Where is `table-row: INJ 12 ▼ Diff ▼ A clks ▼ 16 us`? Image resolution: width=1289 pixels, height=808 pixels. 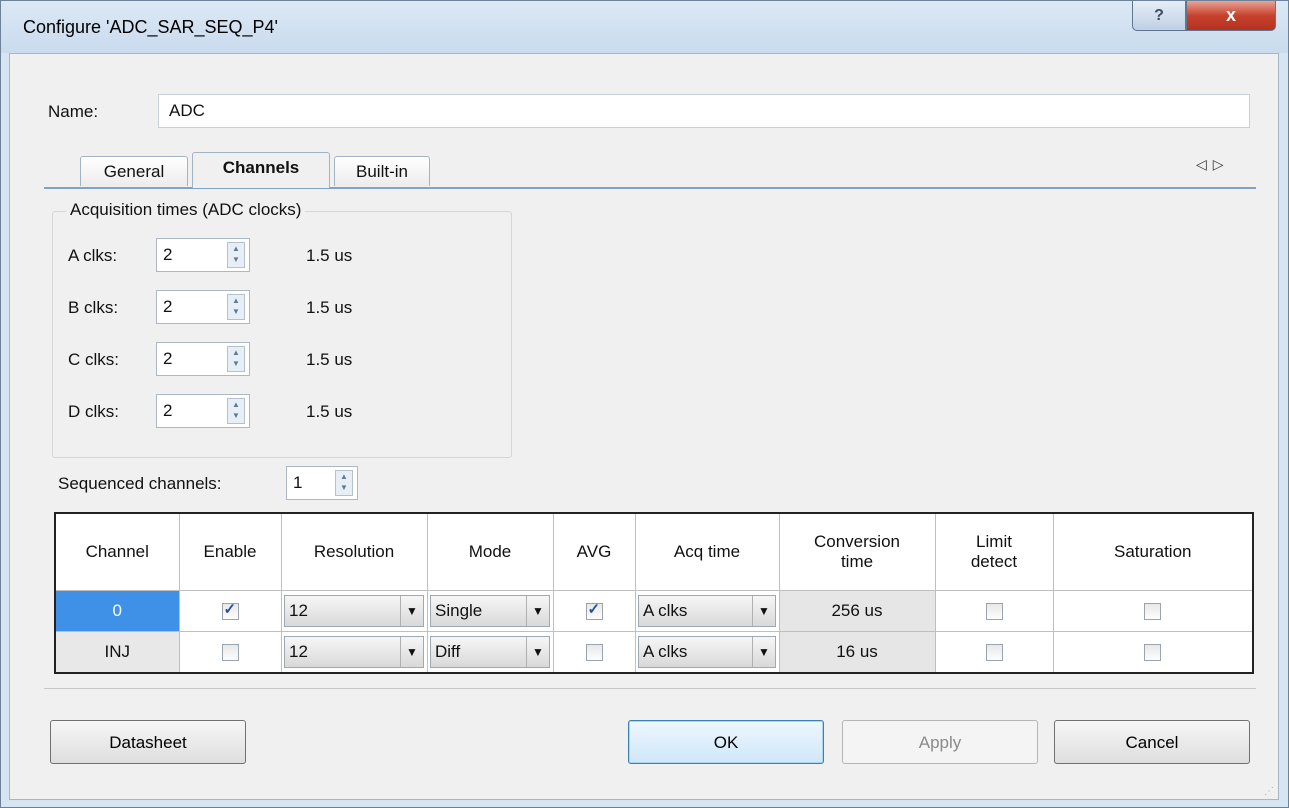
table-row: INJ 12 ▼ Diff ▼ A clks ▼ 16 us is located at coordinates (654, 652).